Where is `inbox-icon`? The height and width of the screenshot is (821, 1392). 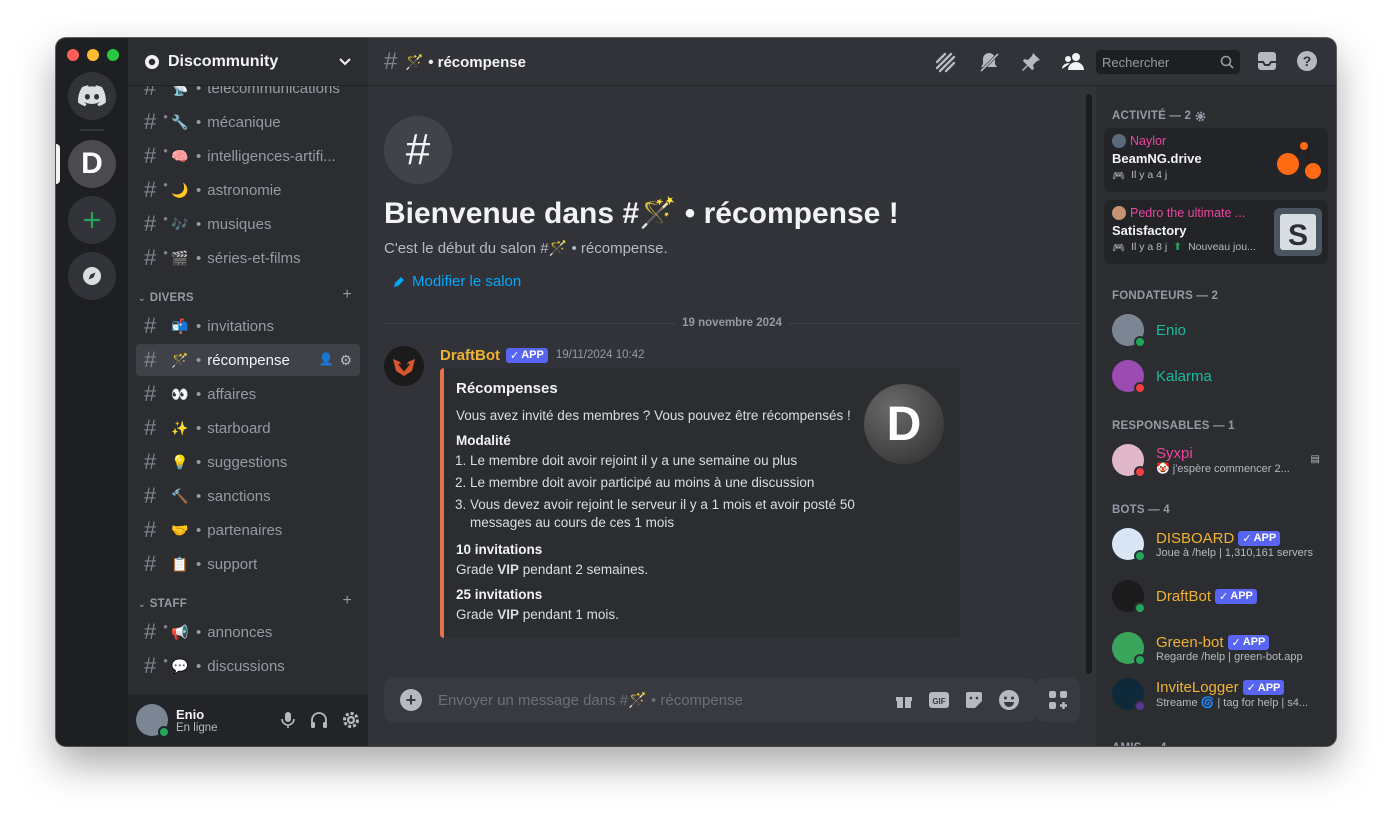 inbox-icon is located at coordinates (1267, 61).